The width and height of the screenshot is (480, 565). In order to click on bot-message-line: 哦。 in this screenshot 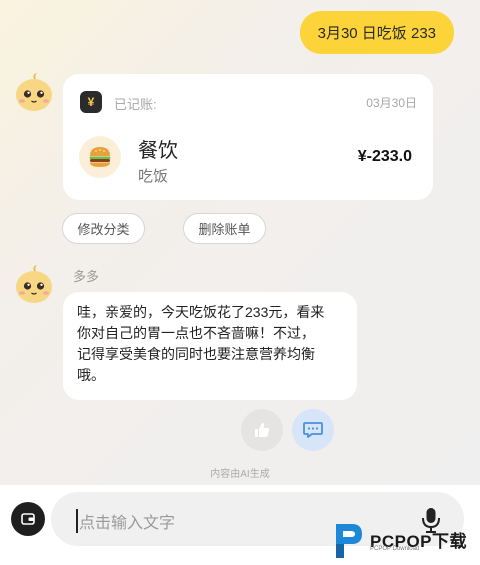, I will do `click(91, 375)`.